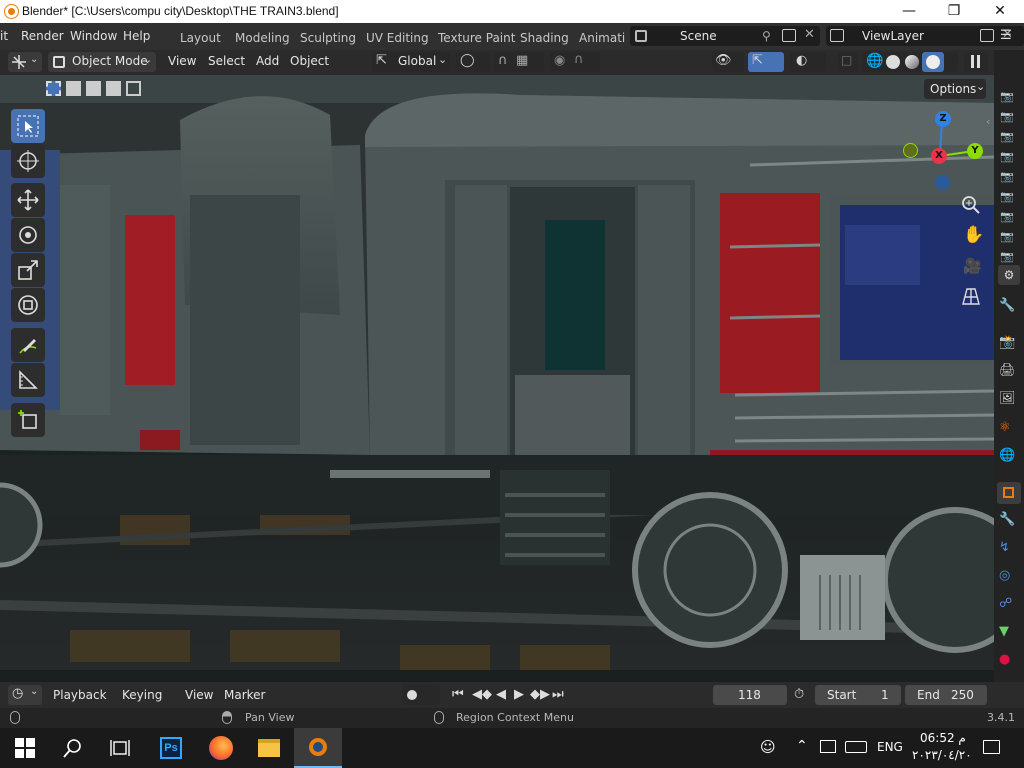 This screenshot has width=1024, height=768. I want to click on snap-selector: ∩ ▦, so click(519, 62).